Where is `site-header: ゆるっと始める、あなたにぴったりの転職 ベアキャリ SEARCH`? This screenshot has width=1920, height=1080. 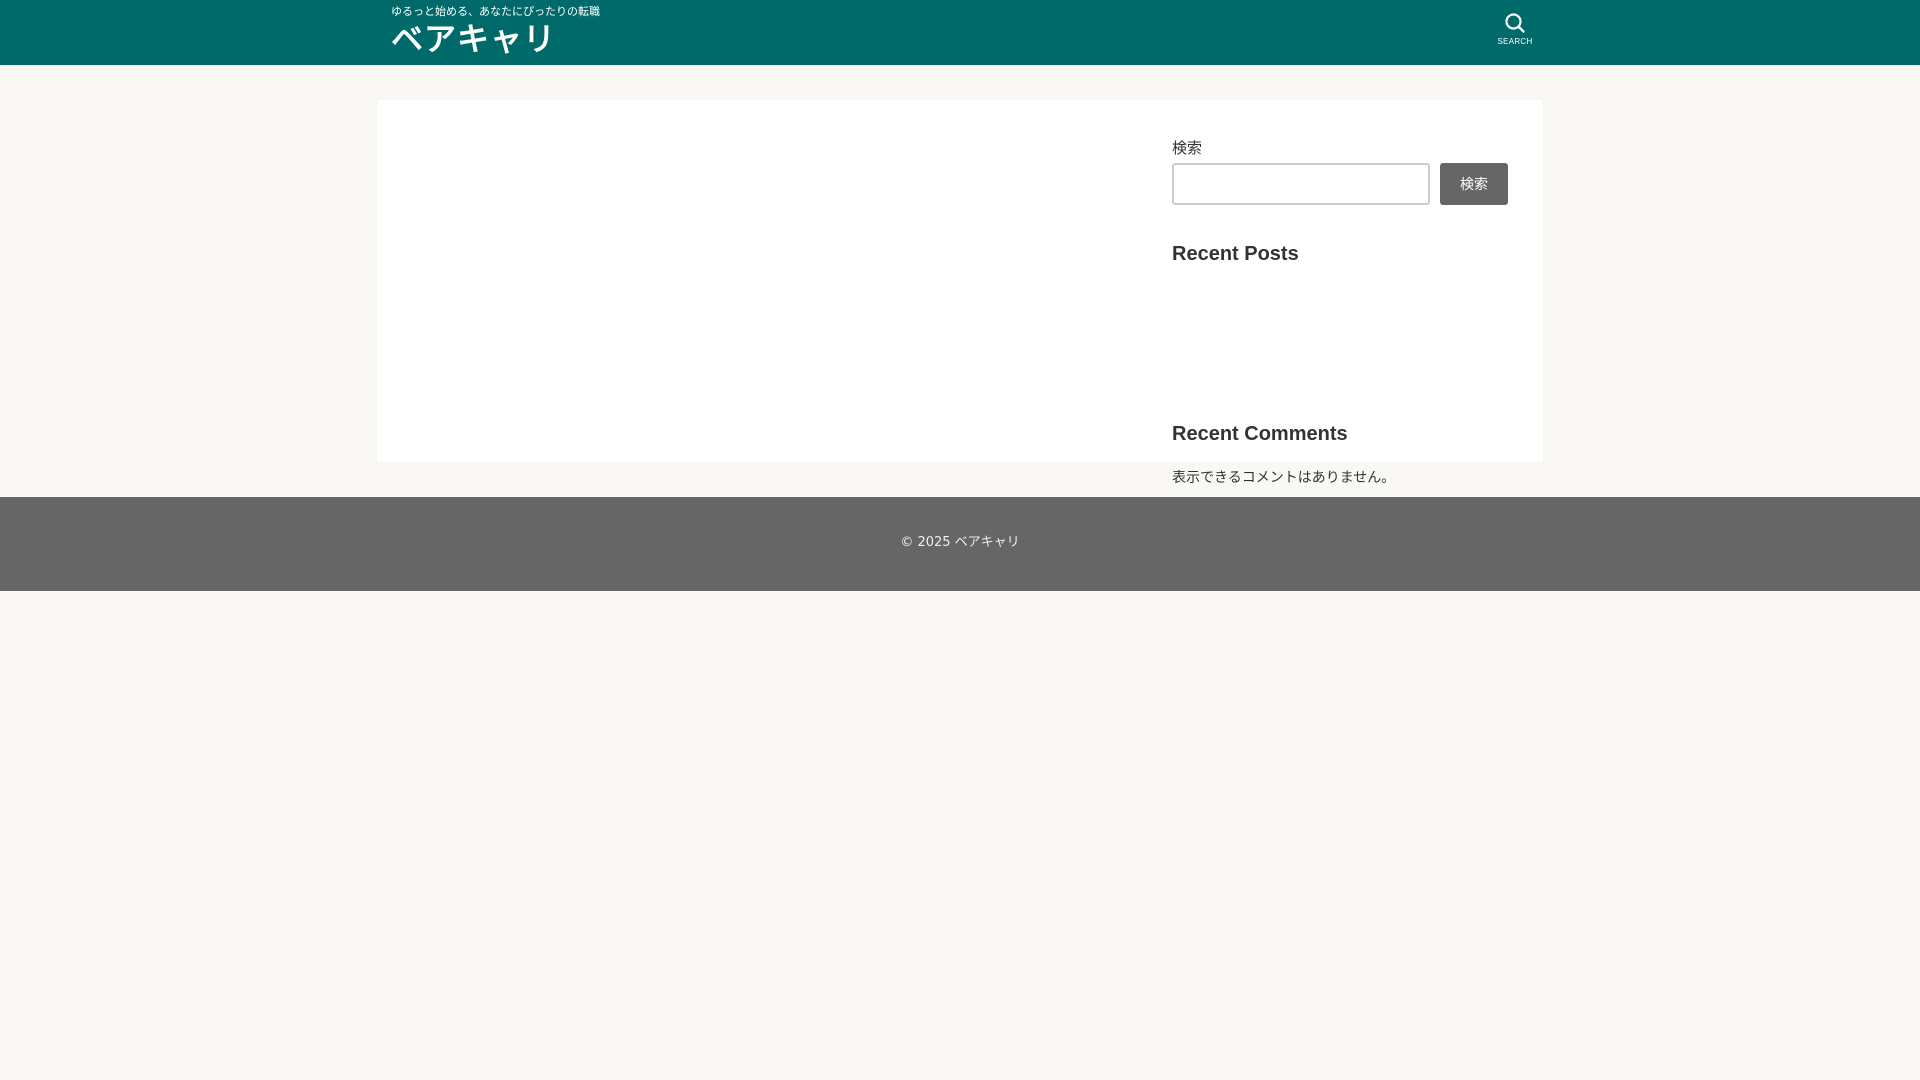
site-header: ゆるっと始める、あなたにぴったりの転職 ベアキャリ SEARCH is located at coordinates (960, 32).